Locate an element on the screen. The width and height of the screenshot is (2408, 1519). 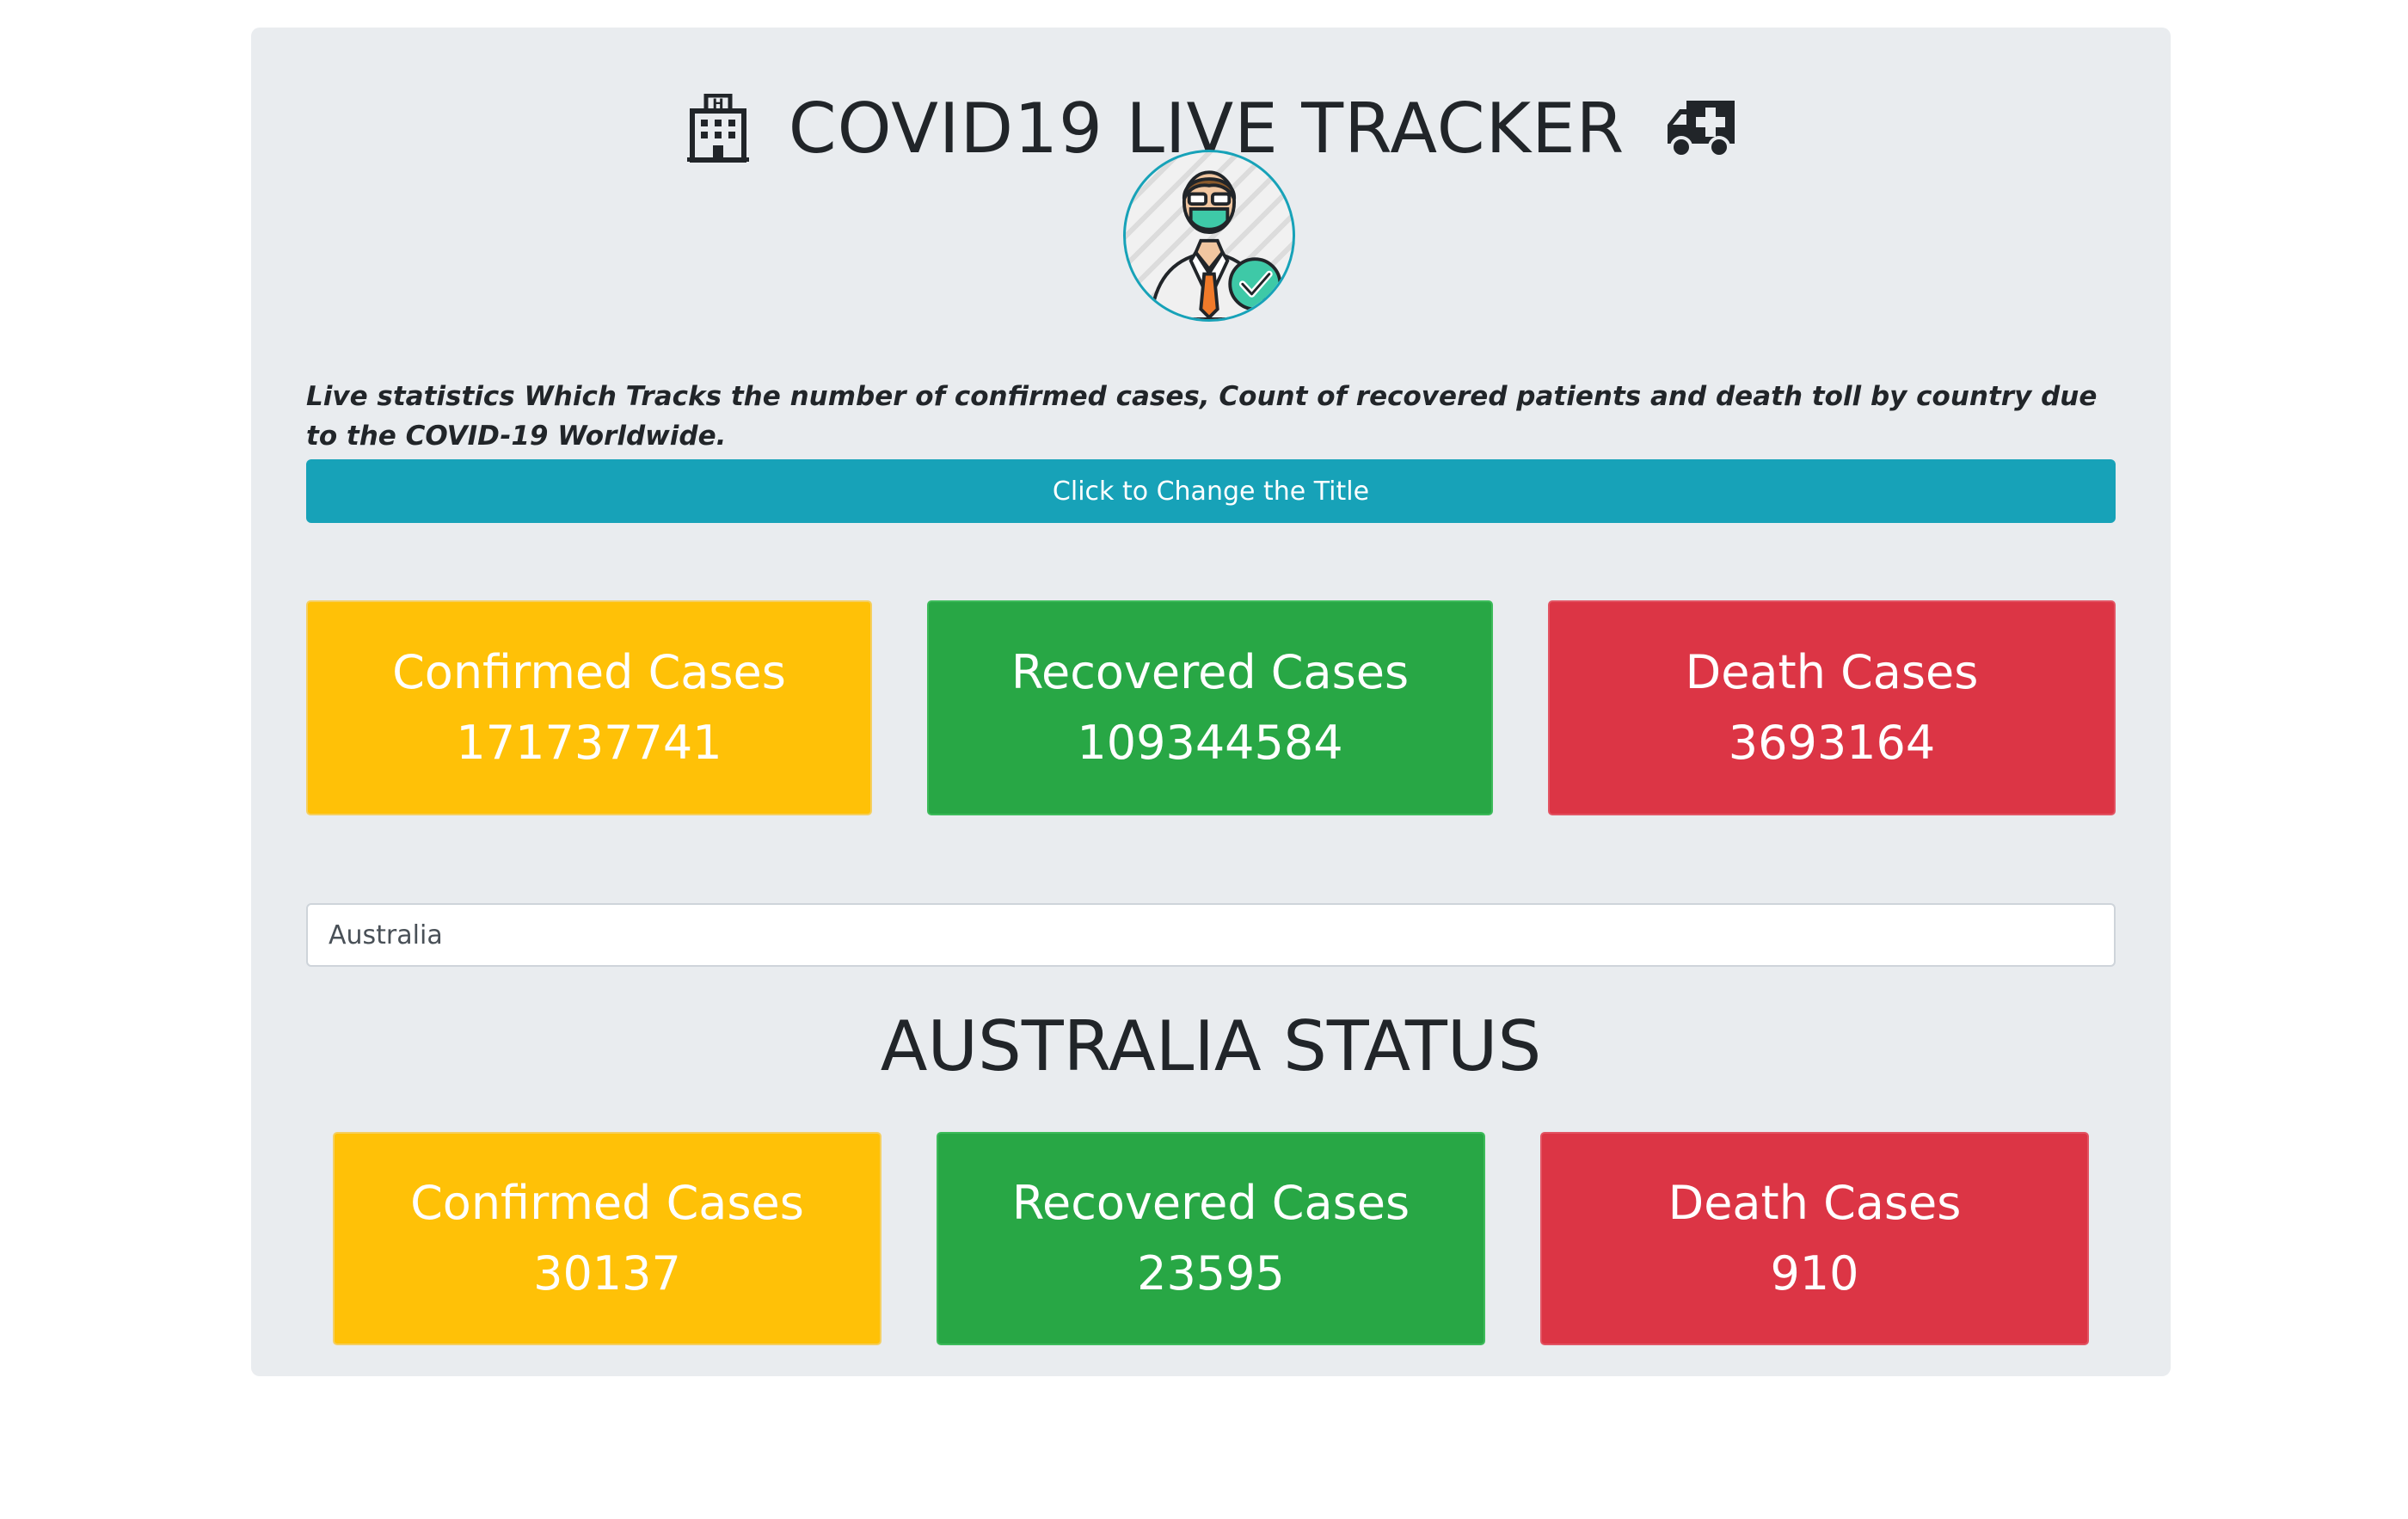
country-deaths-value: 910 is located at coordinates (1815, 1273).